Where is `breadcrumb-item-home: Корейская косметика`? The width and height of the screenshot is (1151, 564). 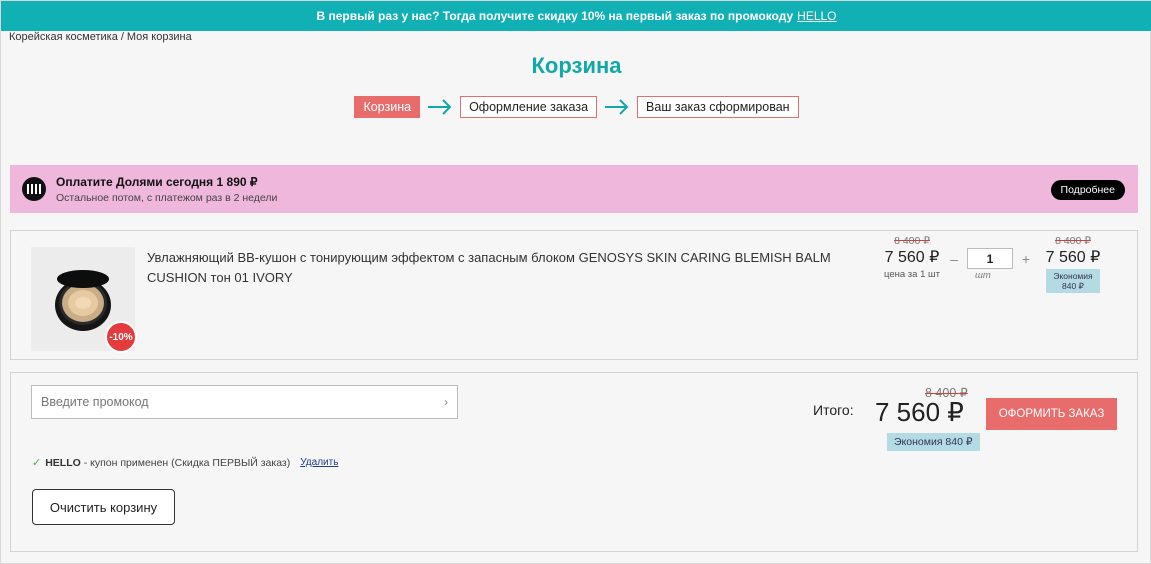
breadcrumb-item-home: Корейская косметика is located at coordinates (63, 37).